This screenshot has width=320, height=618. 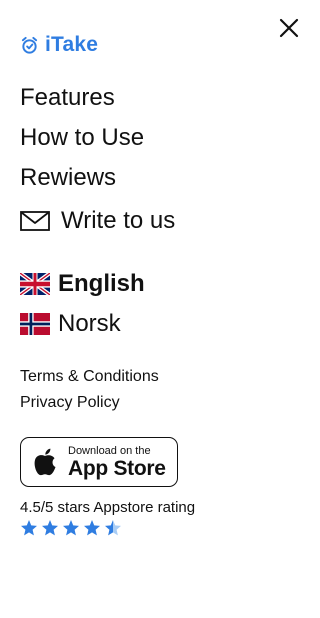 I want to click on write-to-us-label: Write to us, so click(x=118, y=220).